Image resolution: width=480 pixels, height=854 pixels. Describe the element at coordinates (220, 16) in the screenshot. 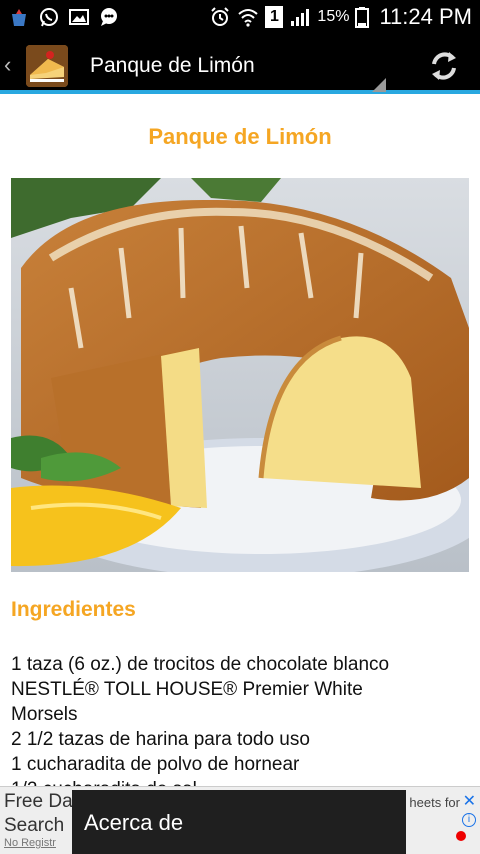

I see `alarm-icon` at that location.